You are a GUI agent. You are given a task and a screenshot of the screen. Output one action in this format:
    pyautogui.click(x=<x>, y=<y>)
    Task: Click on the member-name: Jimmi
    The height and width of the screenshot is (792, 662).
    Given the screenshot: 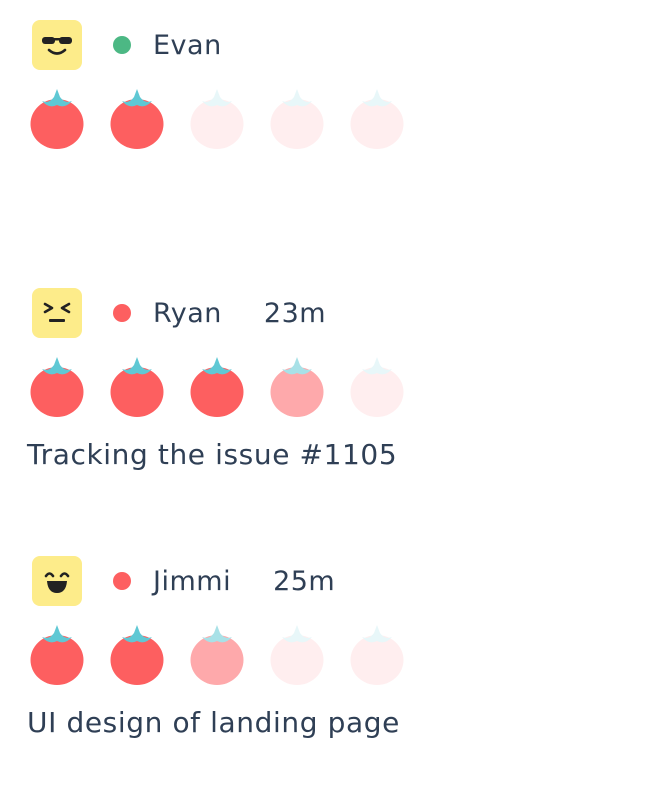 What is the action you would take?
    pyautogui.click(x=192, y=581)
    